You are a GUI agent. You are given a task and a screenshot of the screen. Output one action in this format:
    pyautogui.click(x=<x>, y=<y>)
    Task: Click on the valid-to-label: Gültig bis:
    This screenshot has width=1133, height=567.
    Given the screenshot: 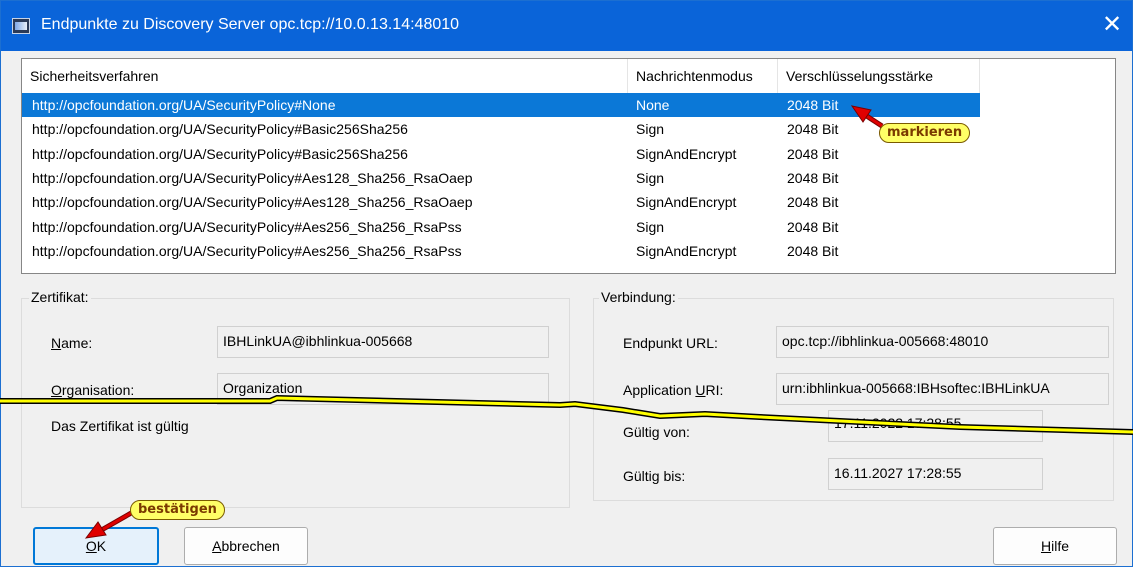 What is the action you would take?
    pyautogui.click(x=654, y=476)
    